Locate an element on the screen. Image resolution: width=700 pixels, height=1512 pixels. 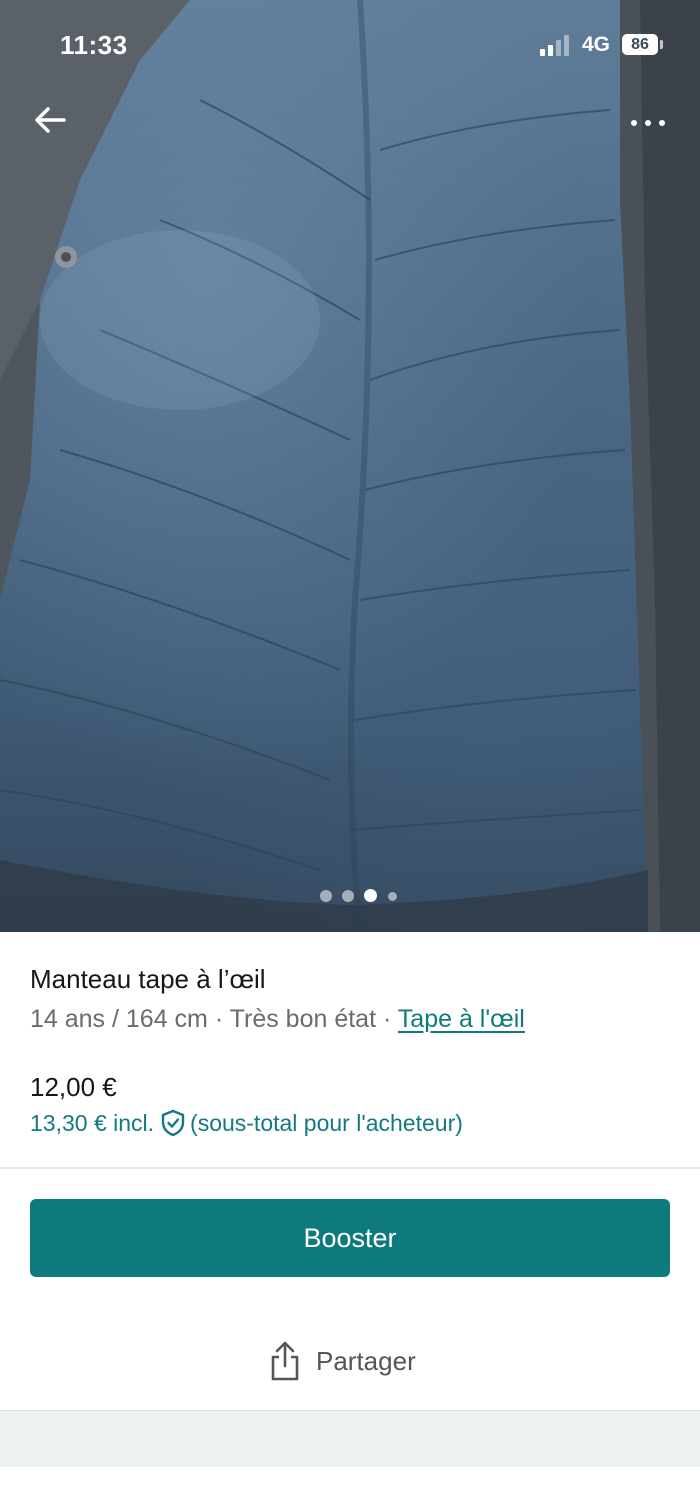
item-meta-text: 14 ans / 164 cm · Très bon état · is located at coordinates (214, 1019).